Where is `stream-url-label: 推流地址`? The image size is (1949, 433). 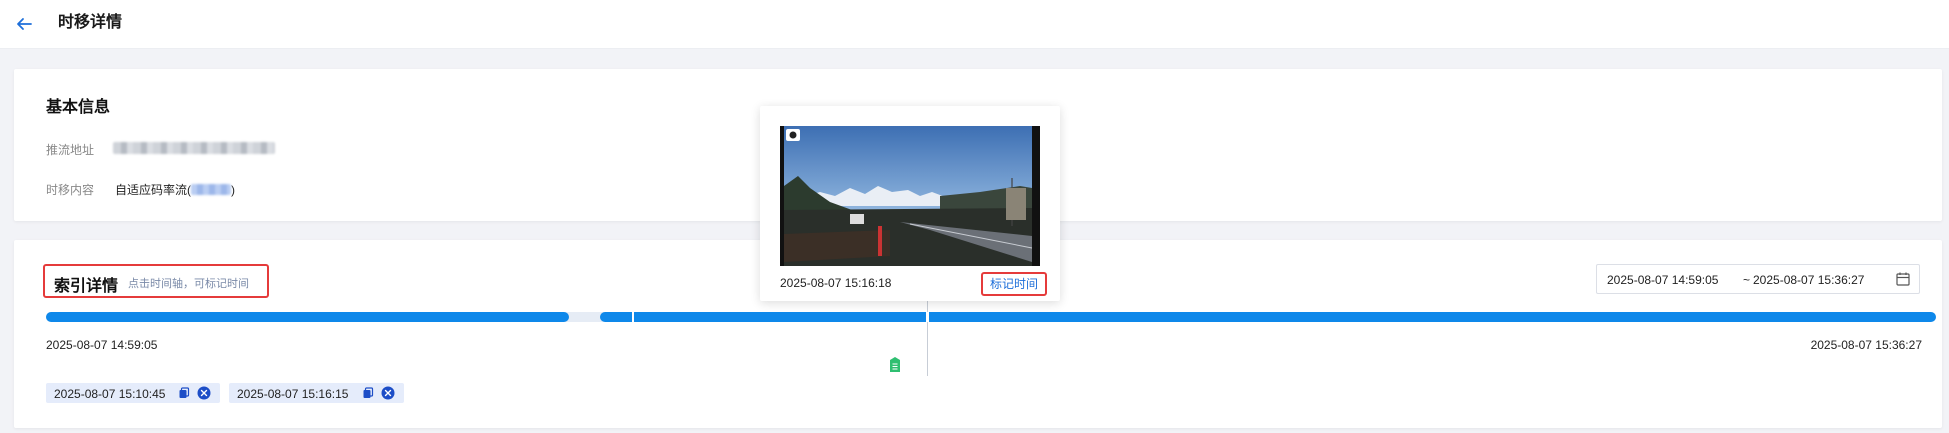
stream-url-label: 推流地址 is located at coordinates (70, 150).